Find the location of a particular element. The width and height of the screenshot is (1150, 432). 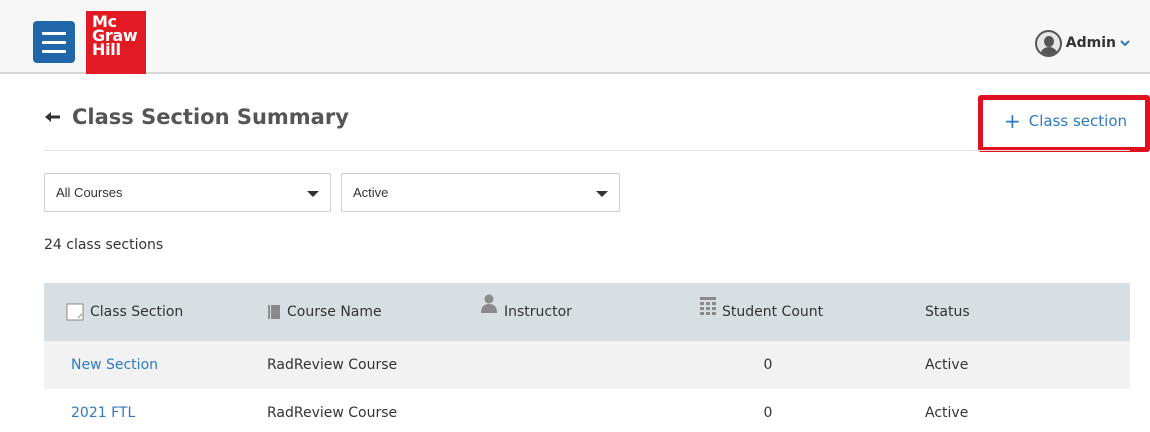

add-class-section-button: + Class section is located at coordinates (1065, 121).